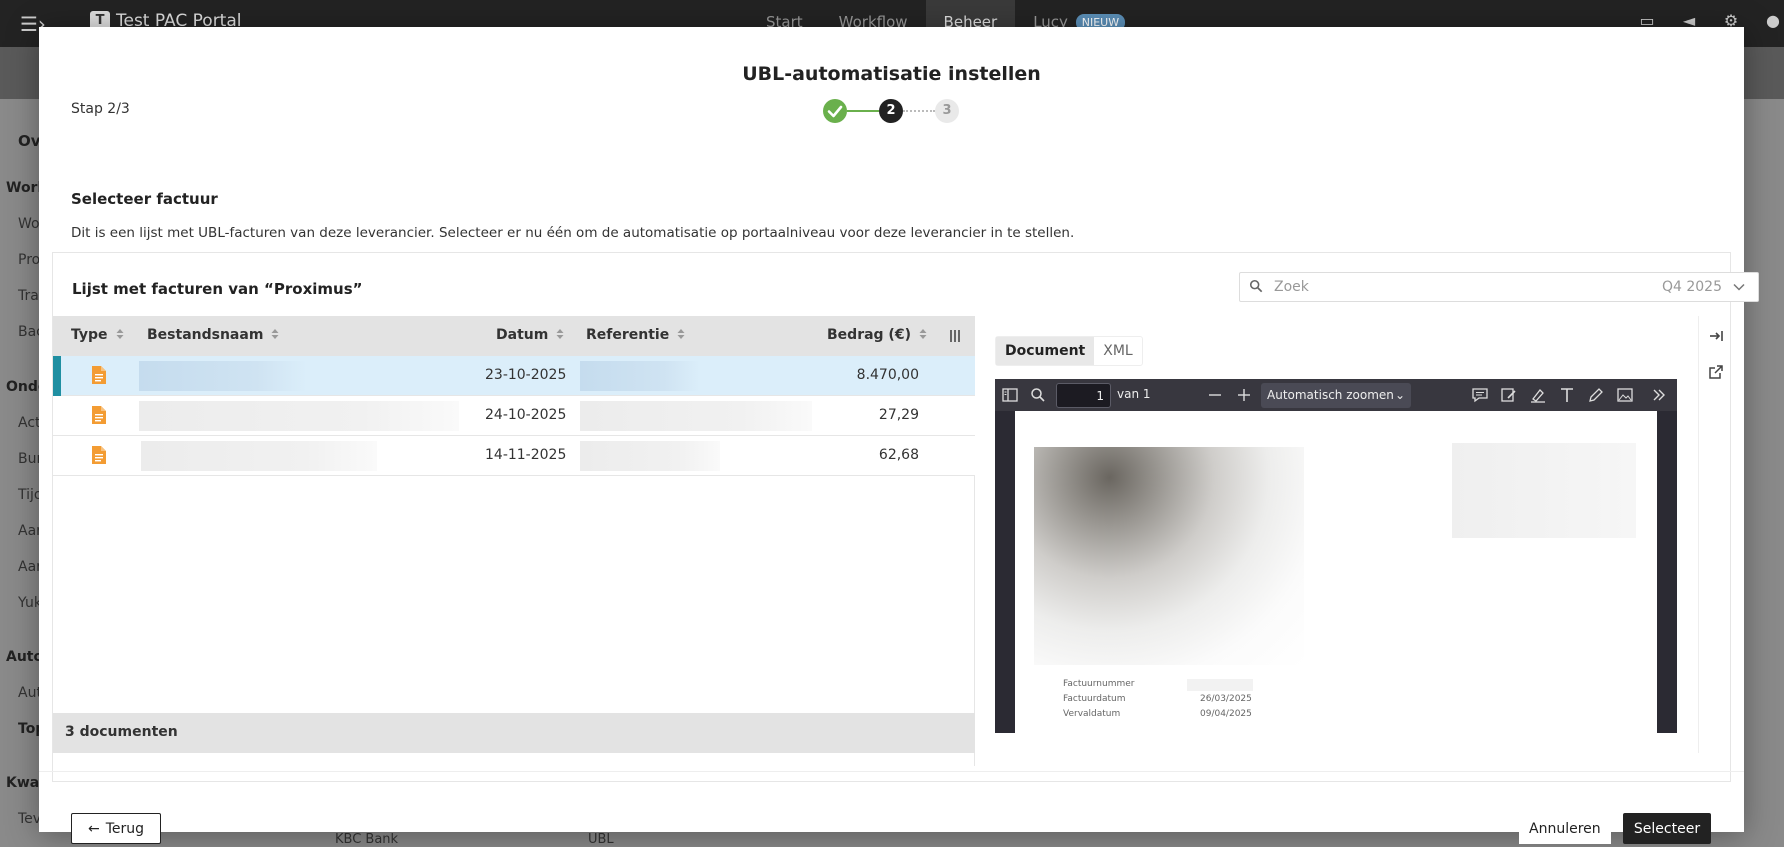 Image resolution: width=1784 pixels, height=847 pixels. I want to click on preview-tabs: Document XML, so click(1069, 351).